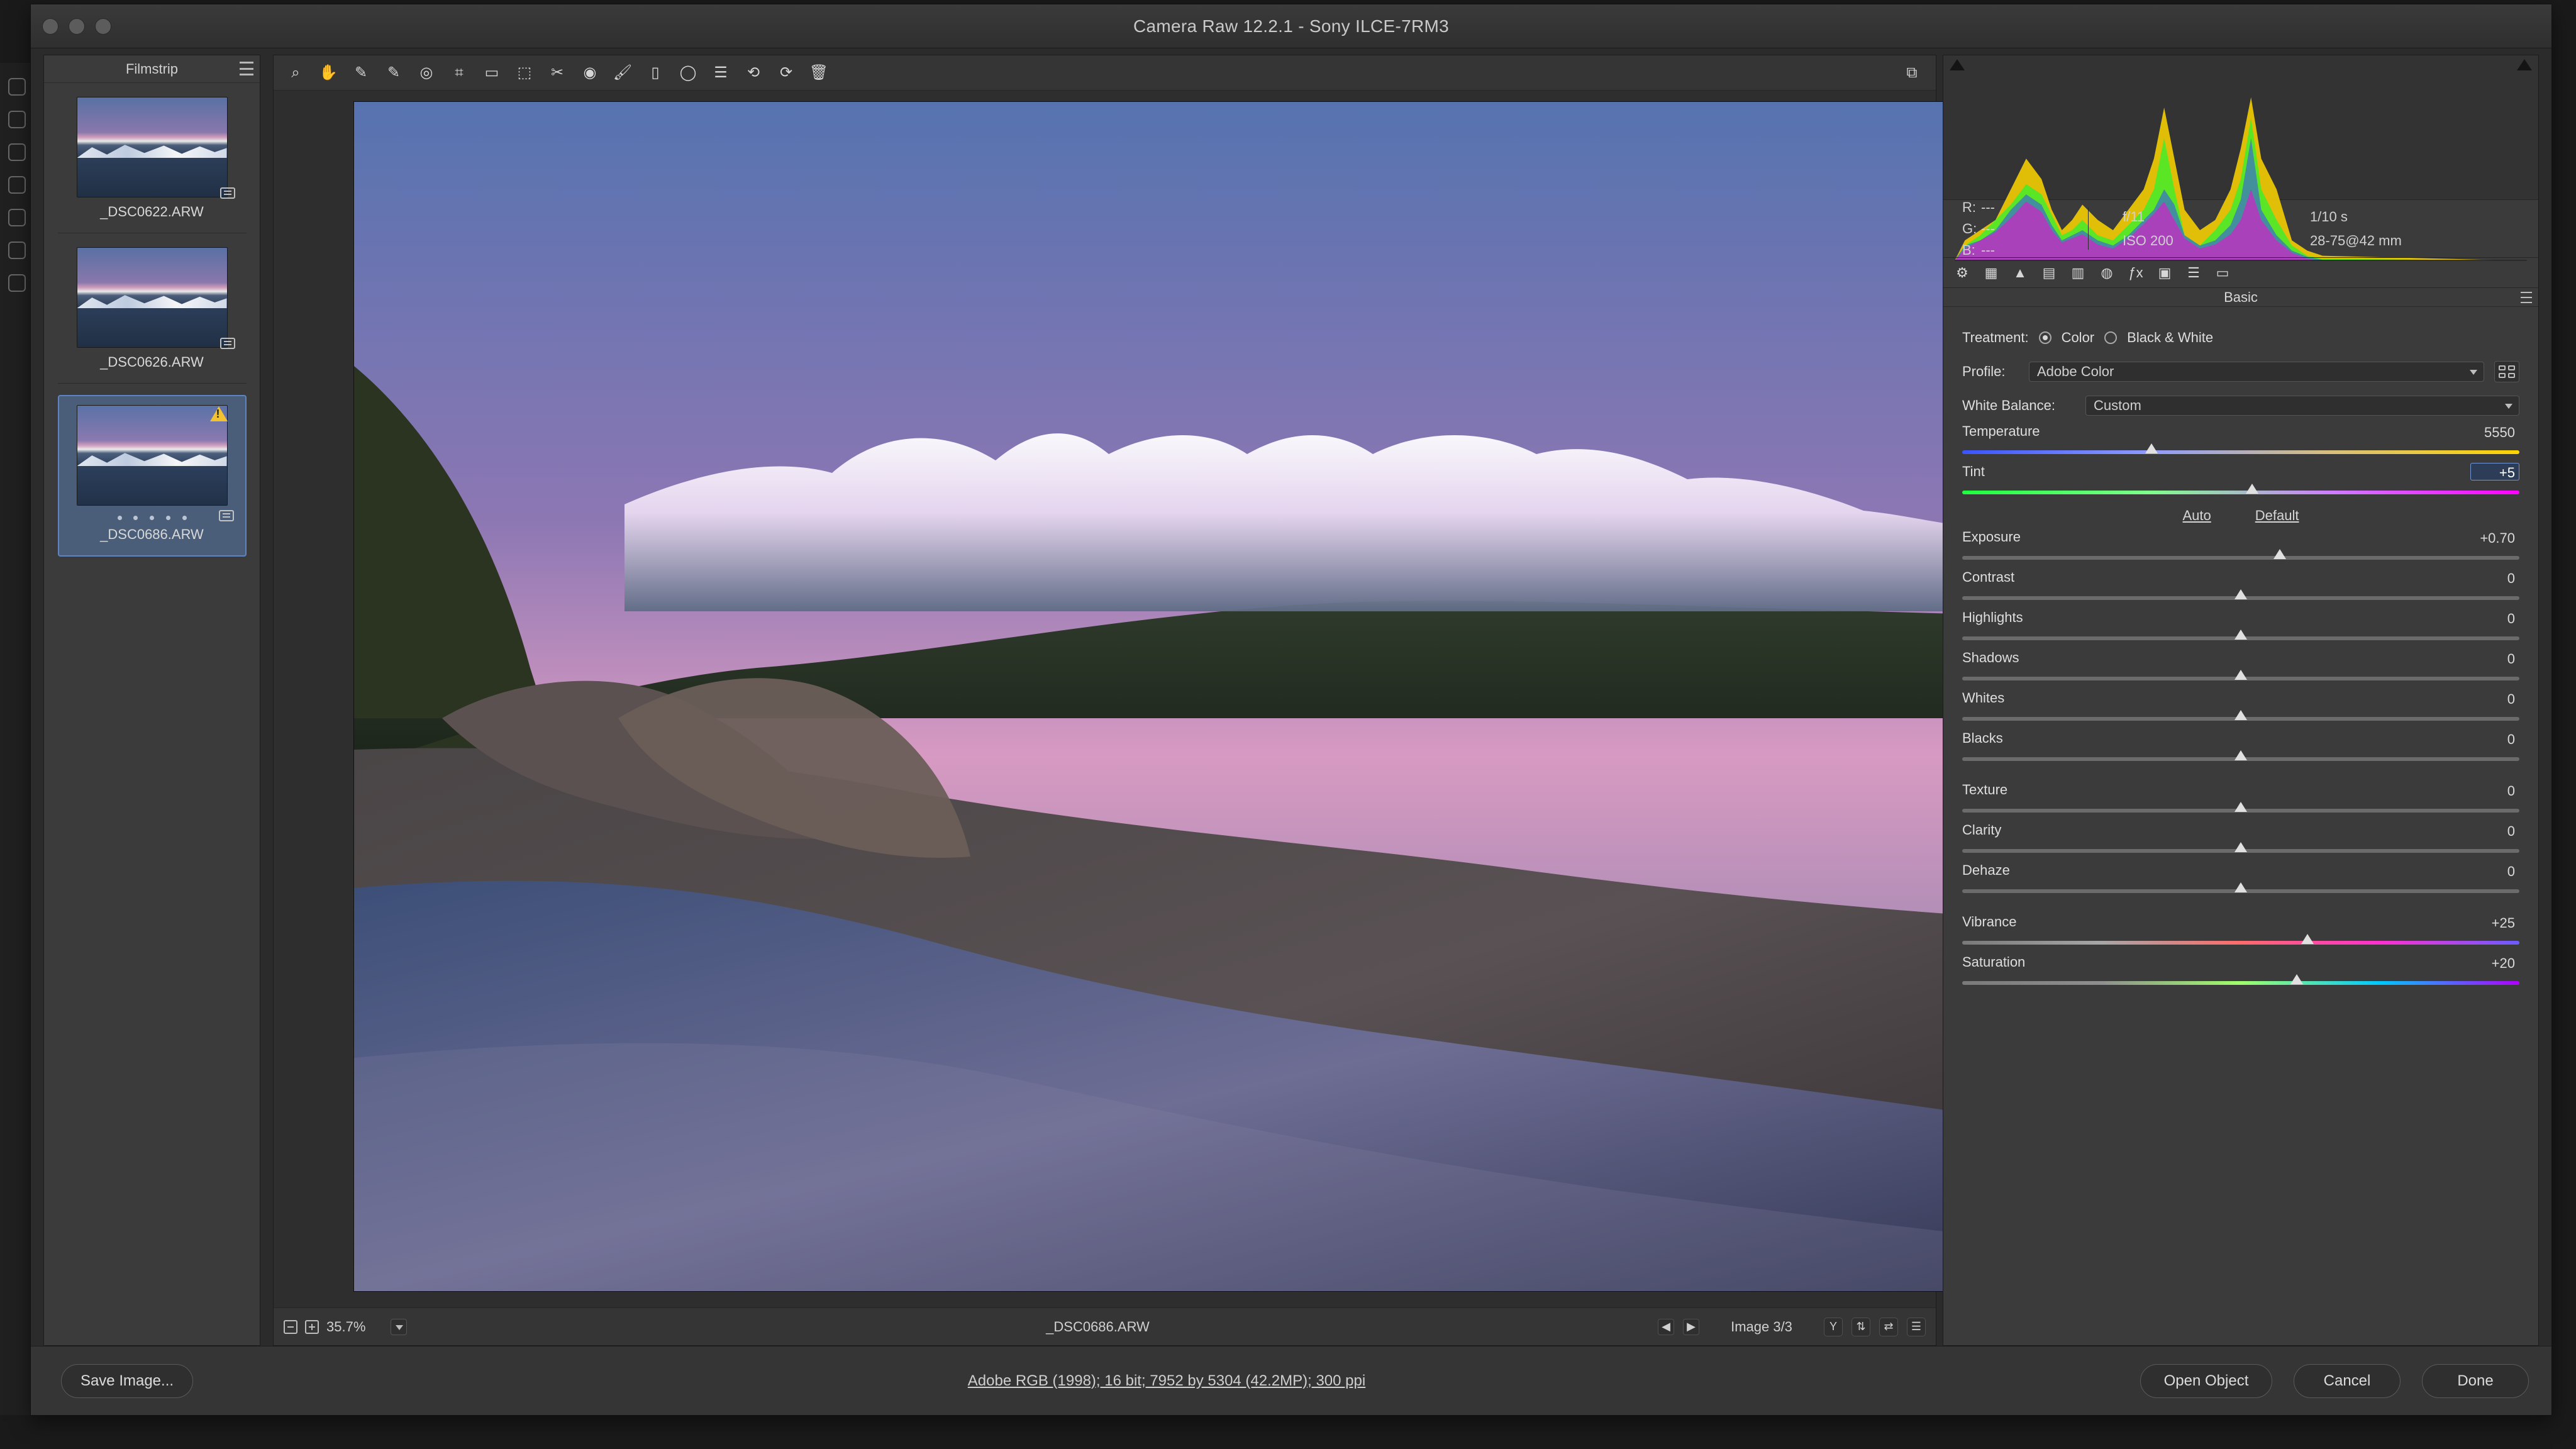 Image resolution: width=2576 pixels, height=1449 pixels. Describe the element at coordinates (459, 73) in the screenshot. I see `crop-icon: ⌗` at that location.